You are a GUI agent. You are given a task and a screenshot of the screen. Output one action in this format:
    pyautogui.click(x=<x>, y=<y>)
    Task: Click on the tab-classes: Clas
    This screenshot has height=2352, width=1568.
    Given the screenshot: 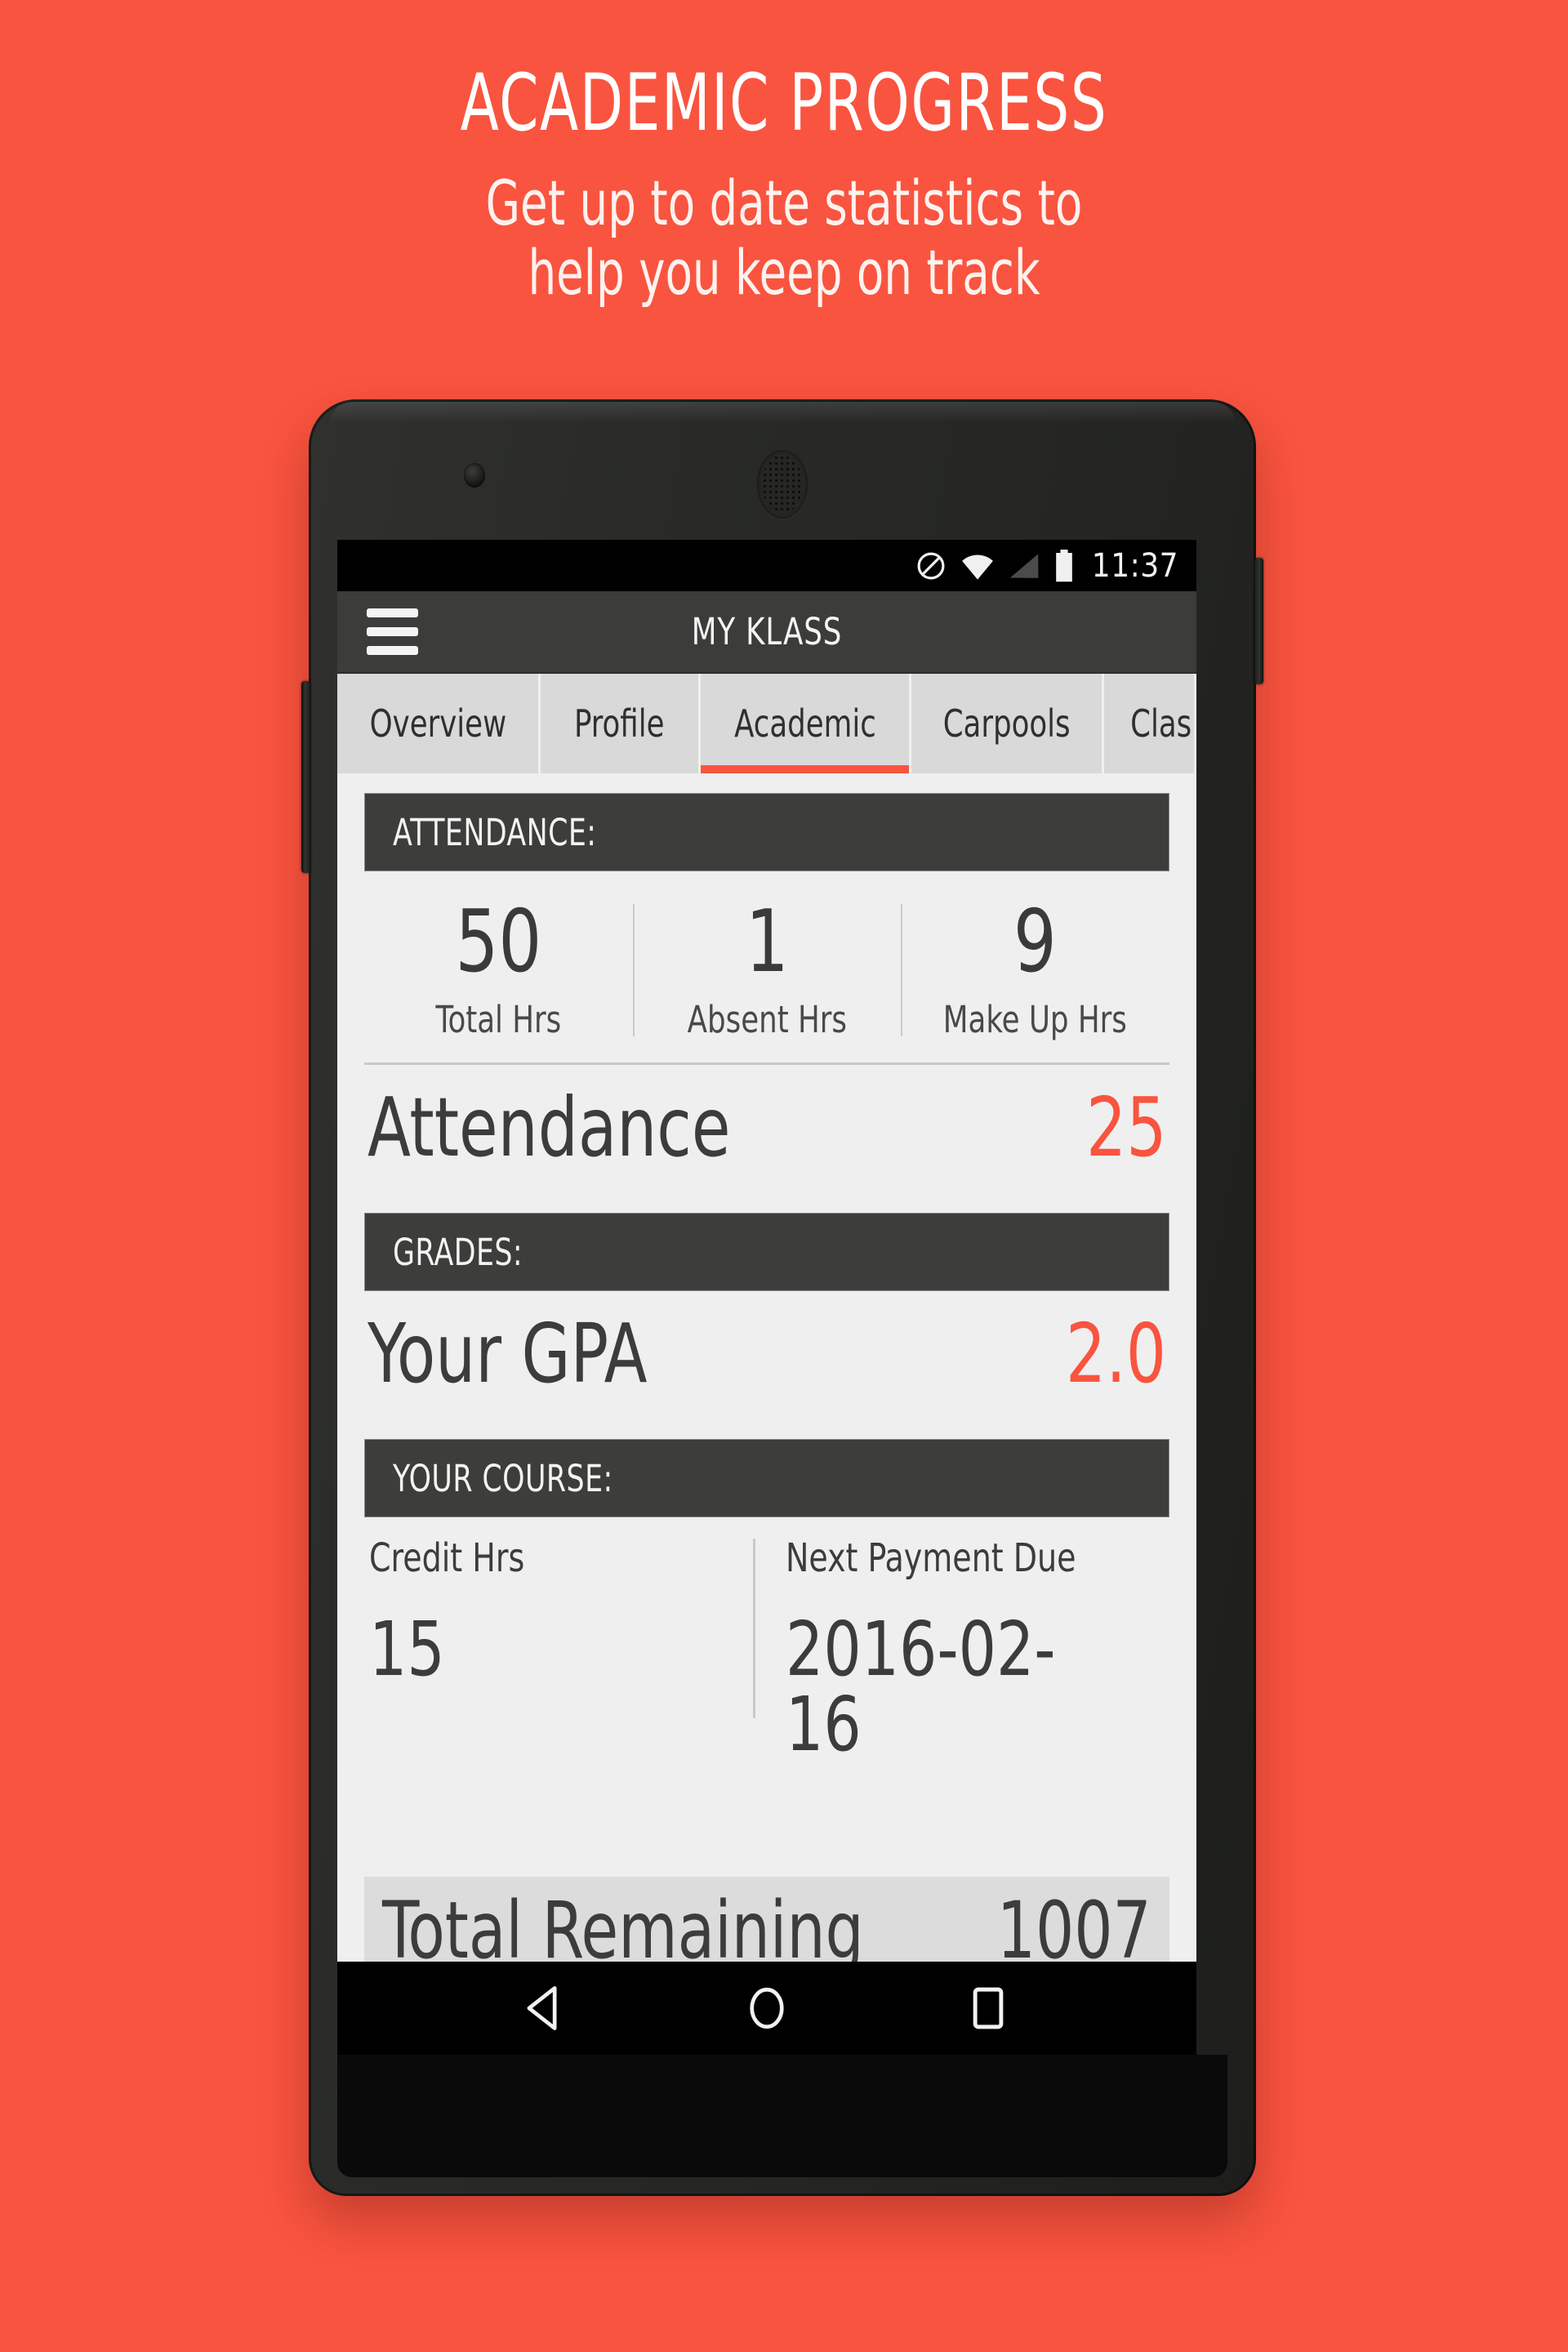 What is the action you would take?
    pyautogui.click(x=1150, y=723)
    